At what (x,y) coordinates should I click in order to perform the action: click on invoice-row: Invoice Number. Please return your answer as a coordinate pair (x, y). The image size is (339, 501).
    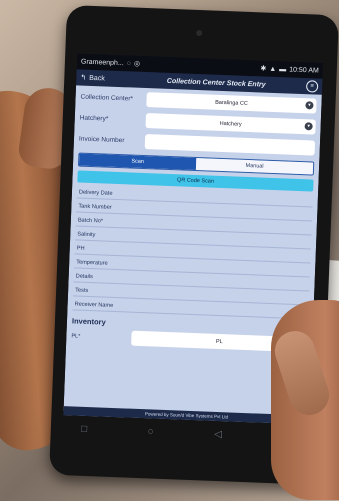
    Looking at the image, I should click on (197, 144).